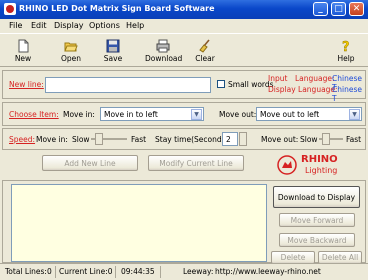  What do you see at coordinates (86, 271) in the screenshot?
I see `current-line: Current Line:0` at bounding box center [86, 271].